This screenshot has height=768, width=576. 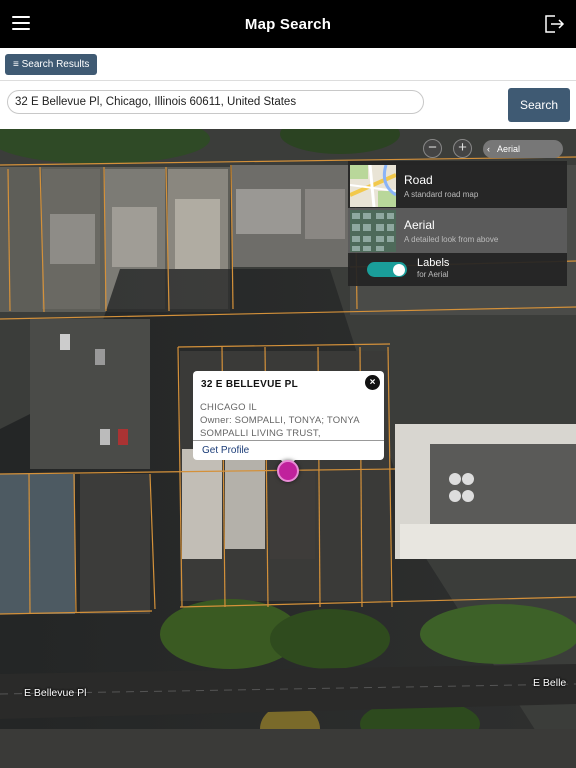 I want to click on zoom-in-button: +, so click(x=462, y=148).